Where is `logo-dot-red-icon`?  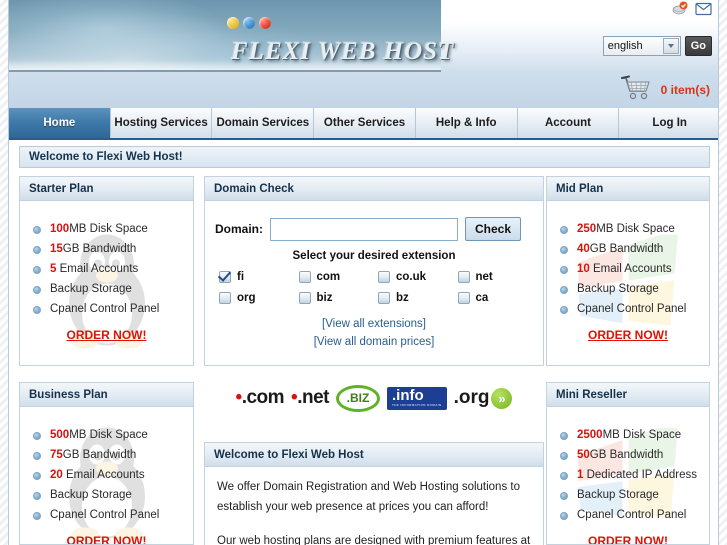
logo-dot-red-icon is located at coordinates (265, 23).